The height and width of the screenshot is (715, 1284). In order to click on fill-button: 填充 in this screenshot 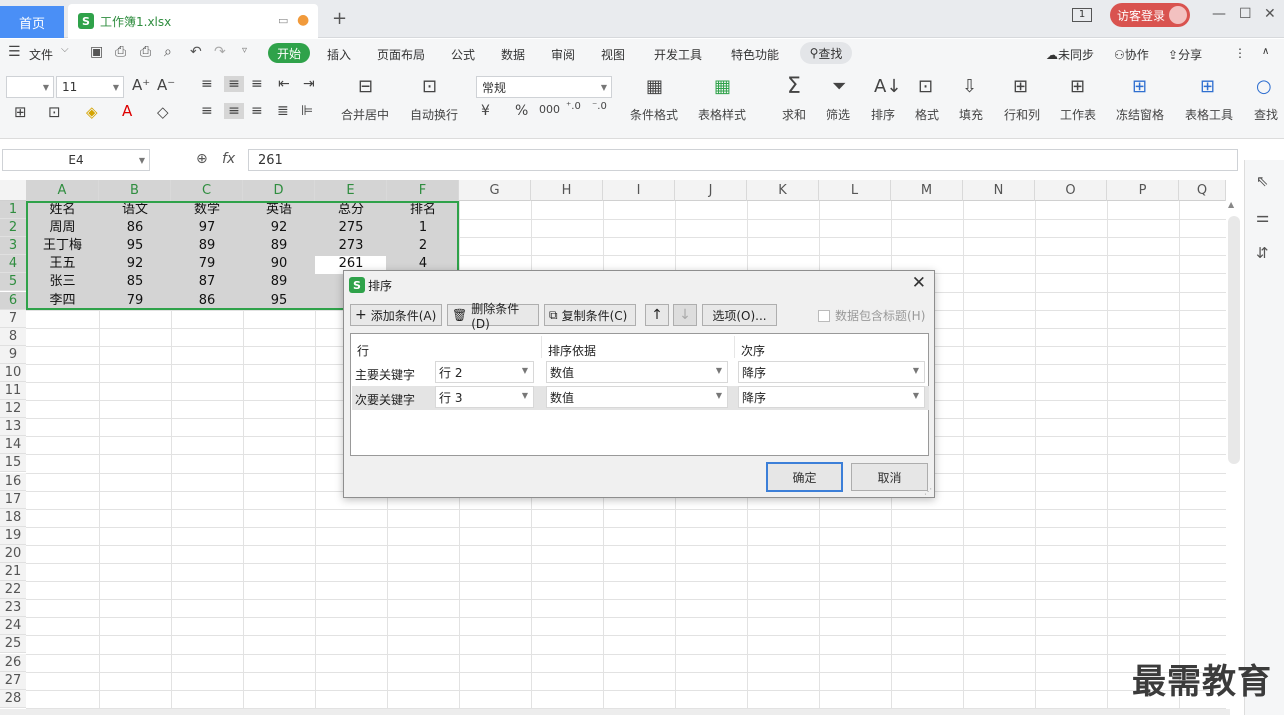, I will do `click(971, 114)`.